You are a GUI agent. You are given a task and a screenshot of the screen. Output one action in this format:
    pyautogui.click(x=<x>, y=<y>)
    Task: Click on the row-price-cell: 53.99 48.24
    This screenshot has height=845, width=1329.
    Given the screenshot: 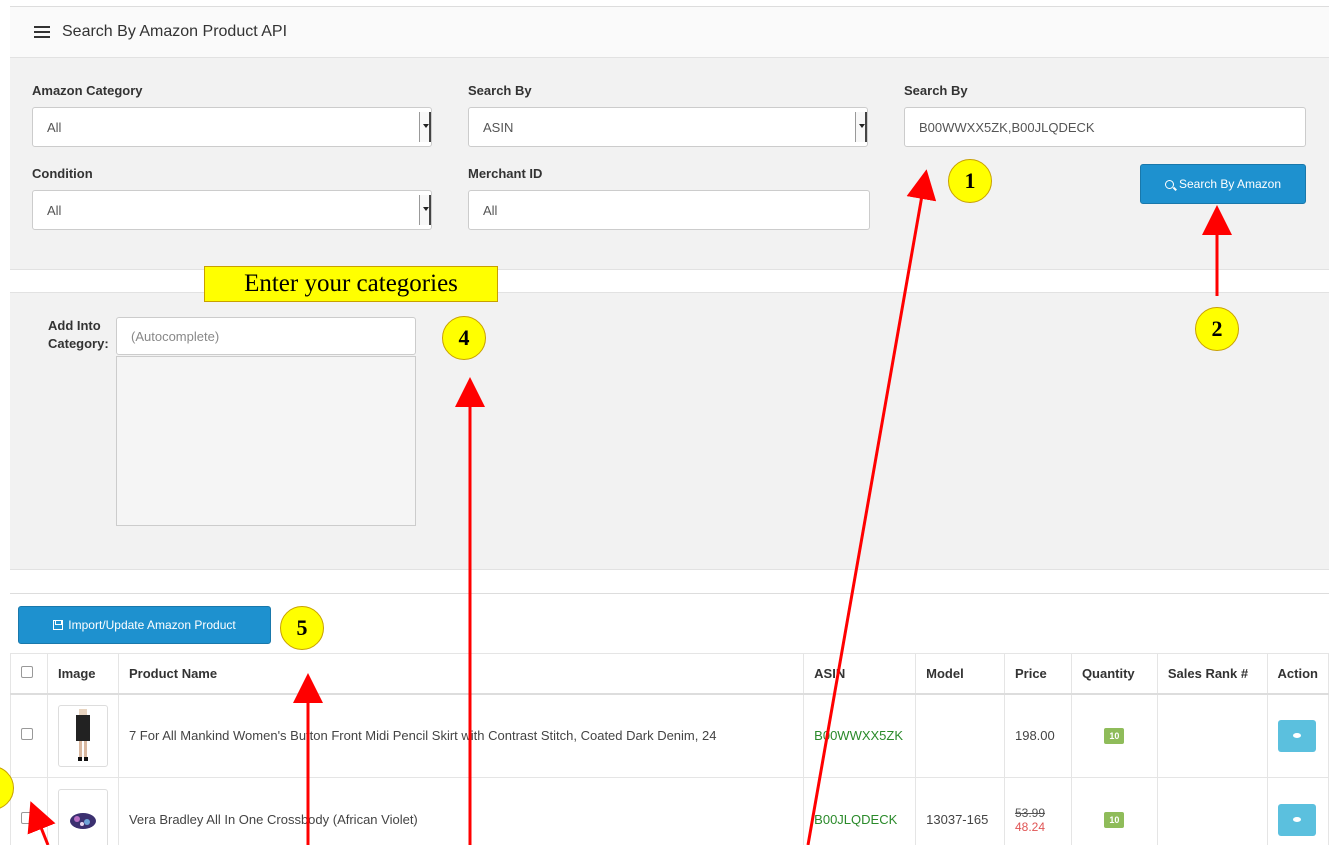 What is the action you would take?
    pyautogui.click(x=1037, y=811)
    